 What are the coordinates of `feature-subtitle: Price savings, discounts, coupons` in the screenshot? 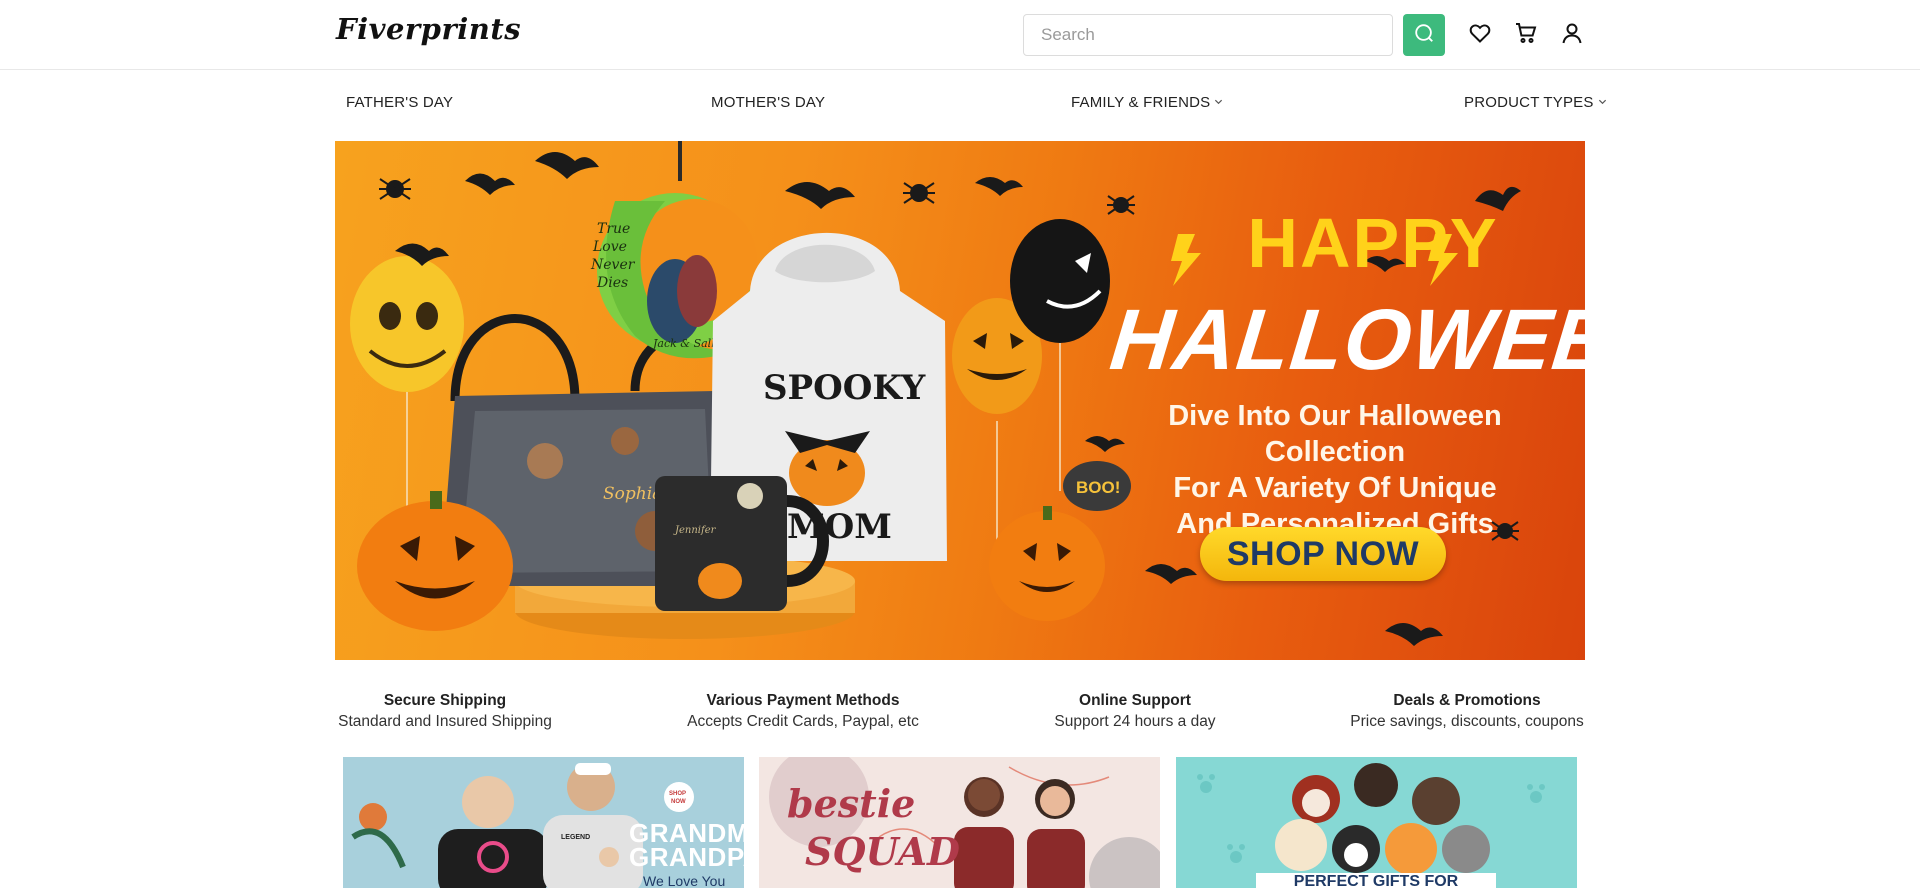 It's located at (1467, 721).